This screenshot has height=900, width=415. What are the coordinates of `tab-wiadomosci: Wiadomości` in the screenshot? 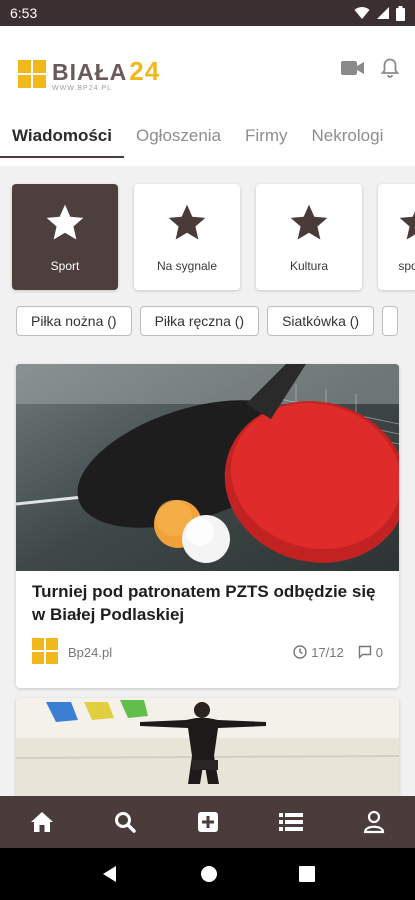 It's located at (62, 140).